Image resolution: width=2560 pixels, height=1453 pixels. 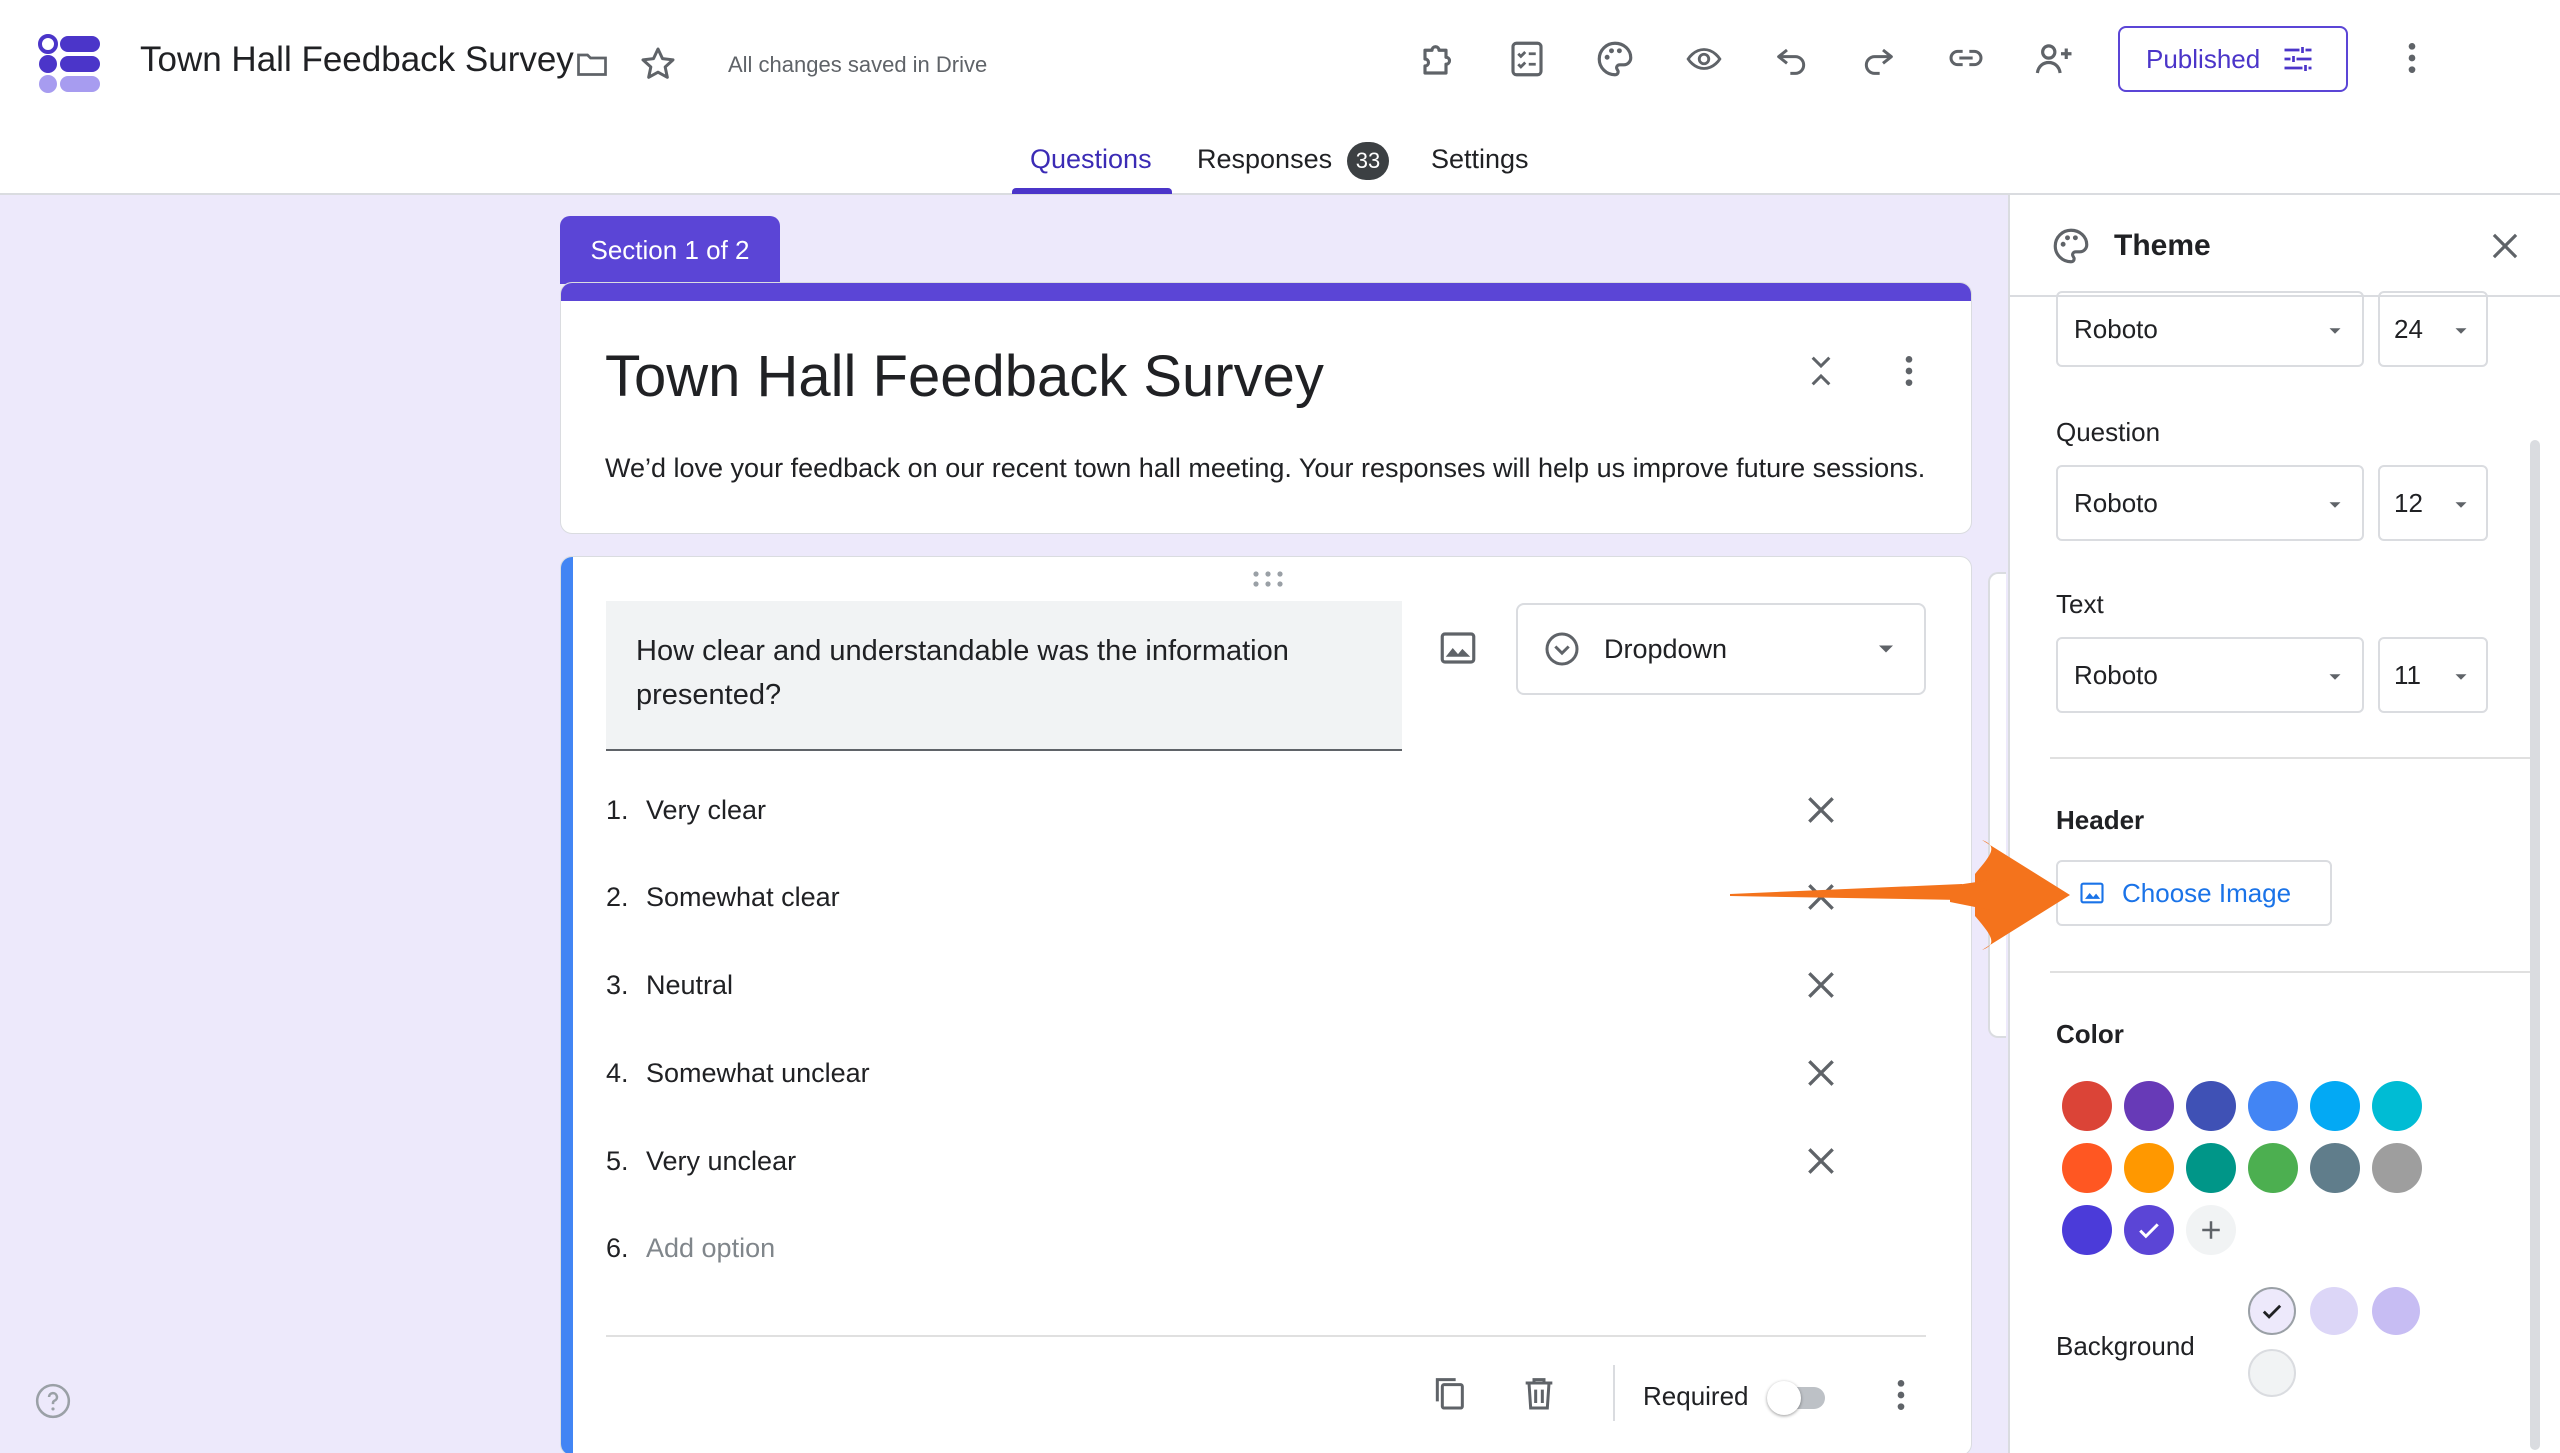 What do you see at coordinates (858, 64) in the screenshot?
I see `save-status: All changes saved in Drive` at bounding box center [858, 64].